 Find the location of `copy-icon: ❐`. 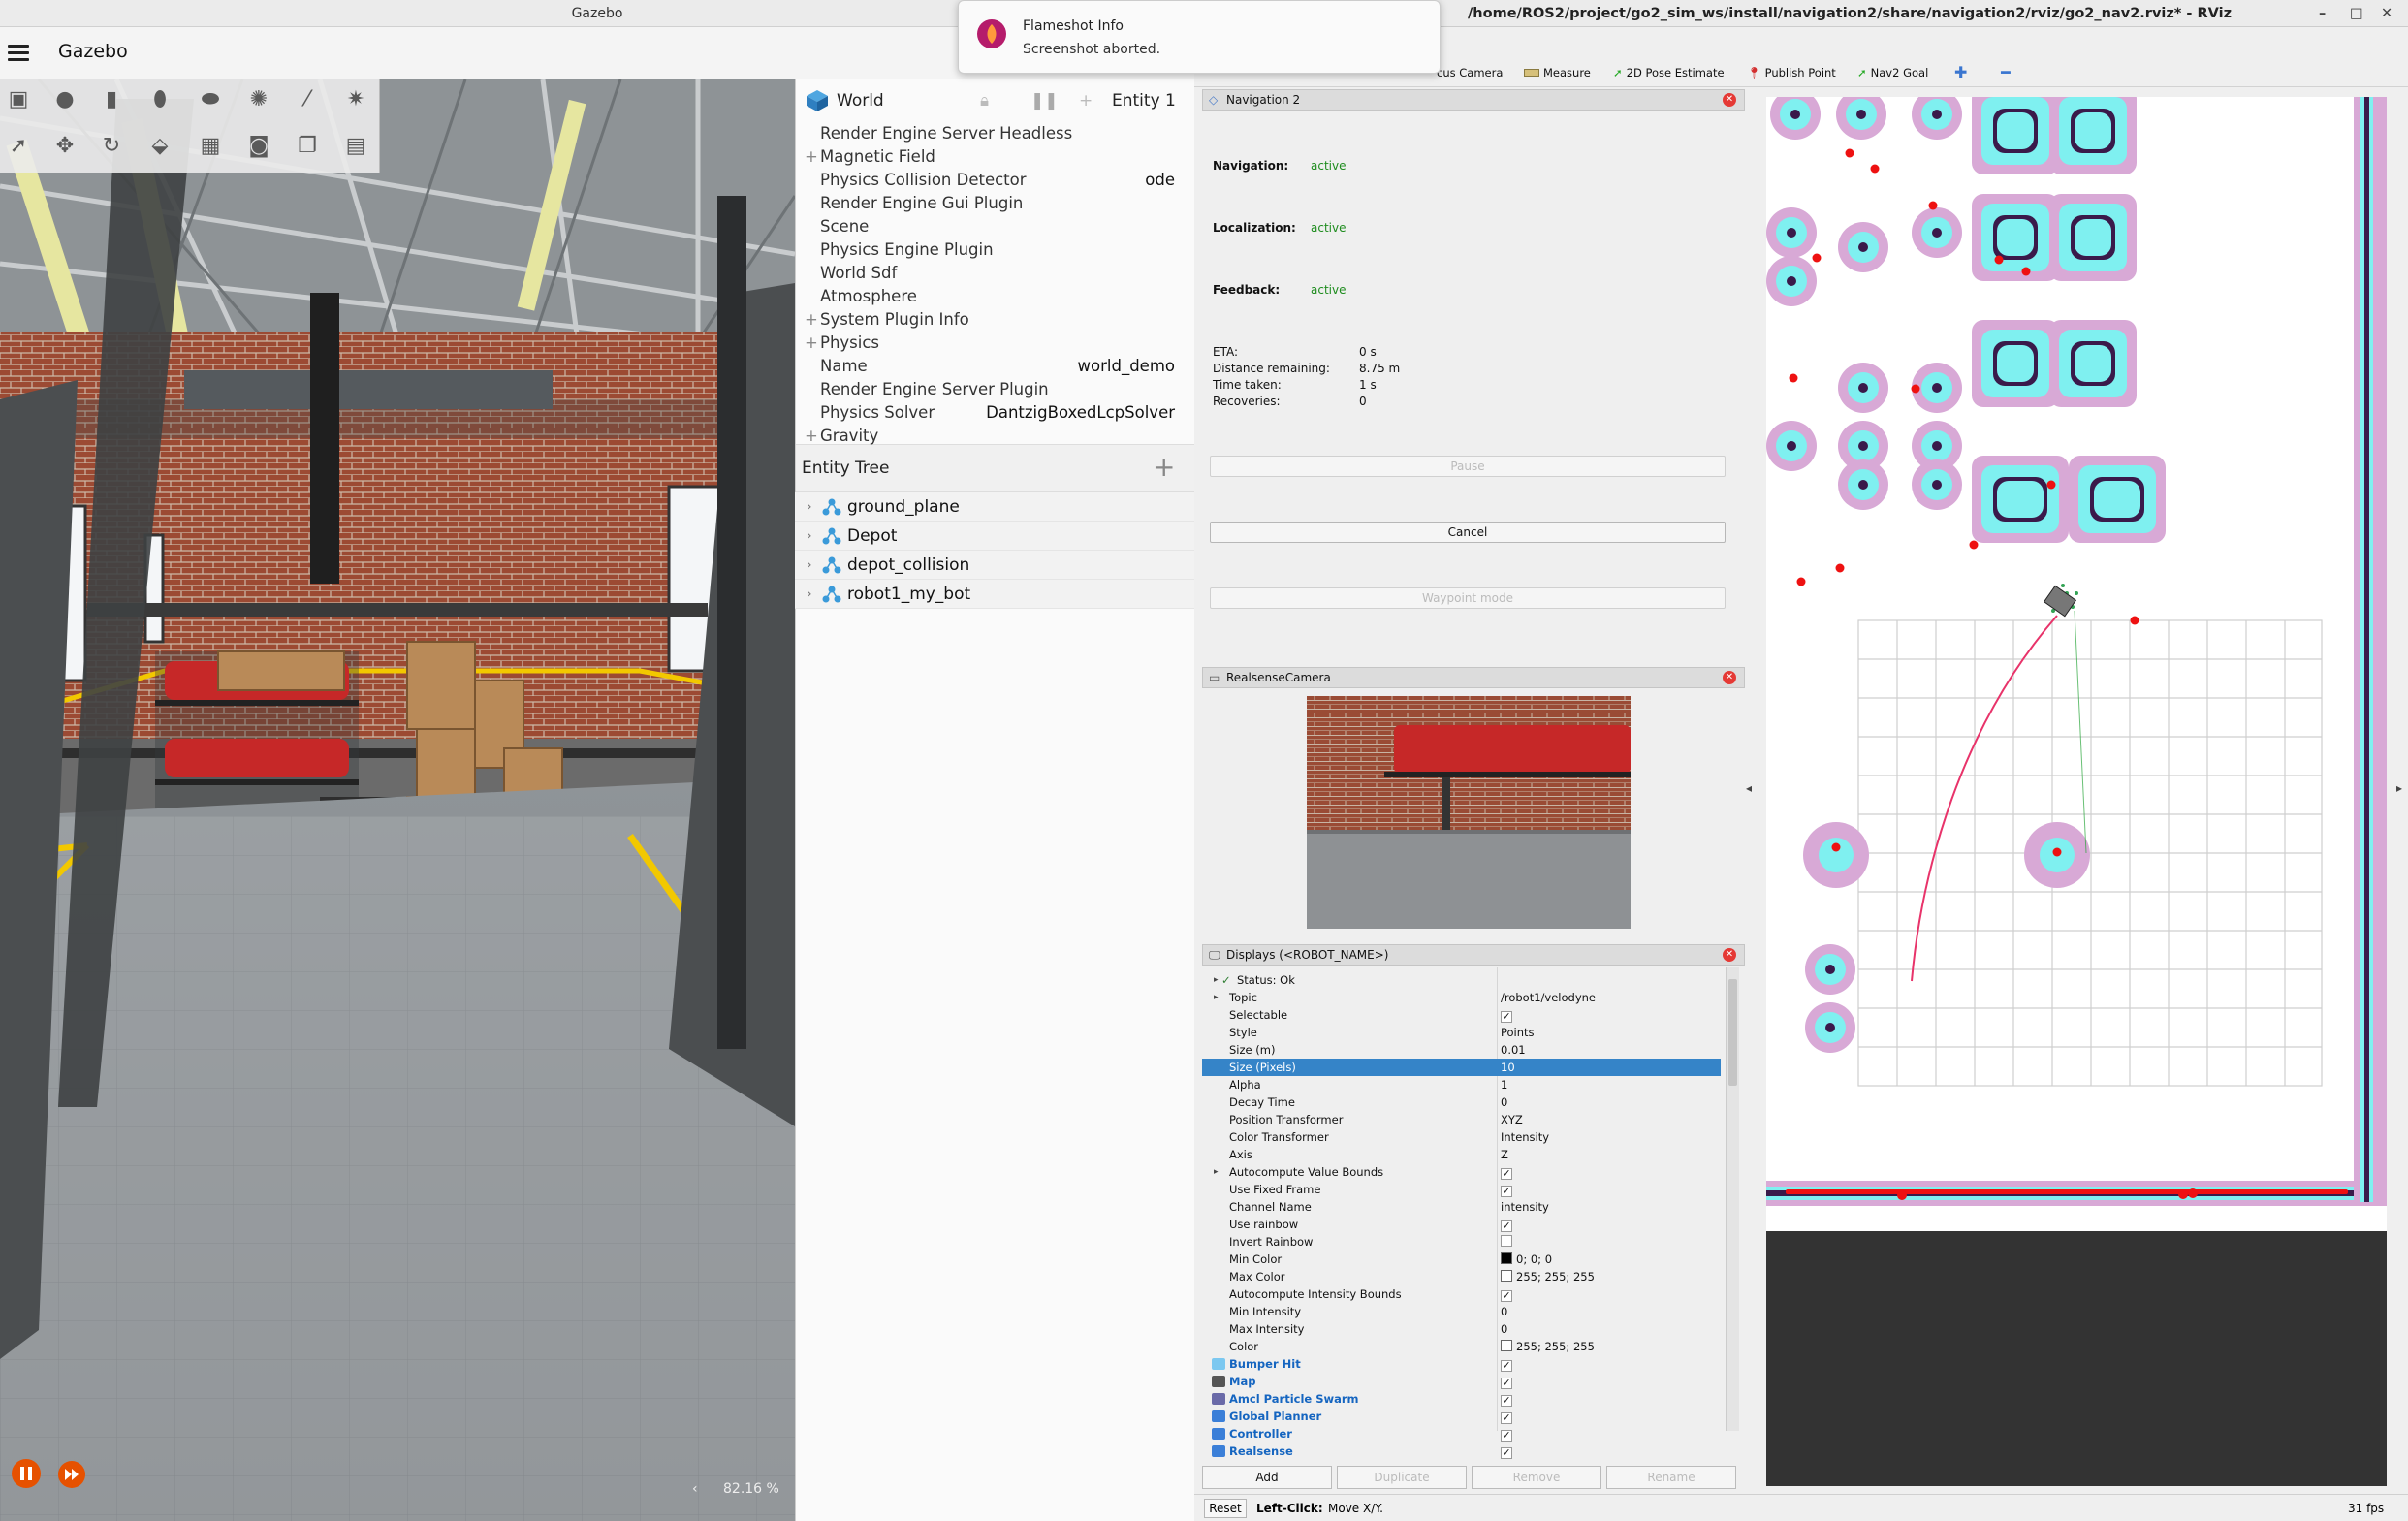

copy-icon: ❐ is located at coordinates (307, 146).